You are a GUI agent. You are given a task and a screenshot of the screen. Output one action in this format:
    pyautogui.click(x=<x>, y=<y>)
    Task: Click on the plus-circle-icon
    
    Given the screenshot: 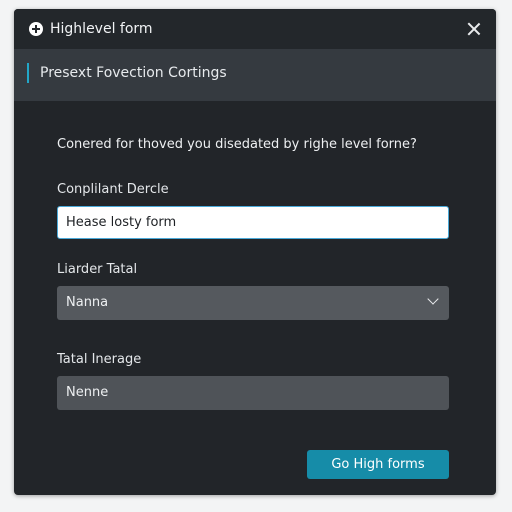 What is the action you would take?
    pyautogui.click(x=36, y=29)
    